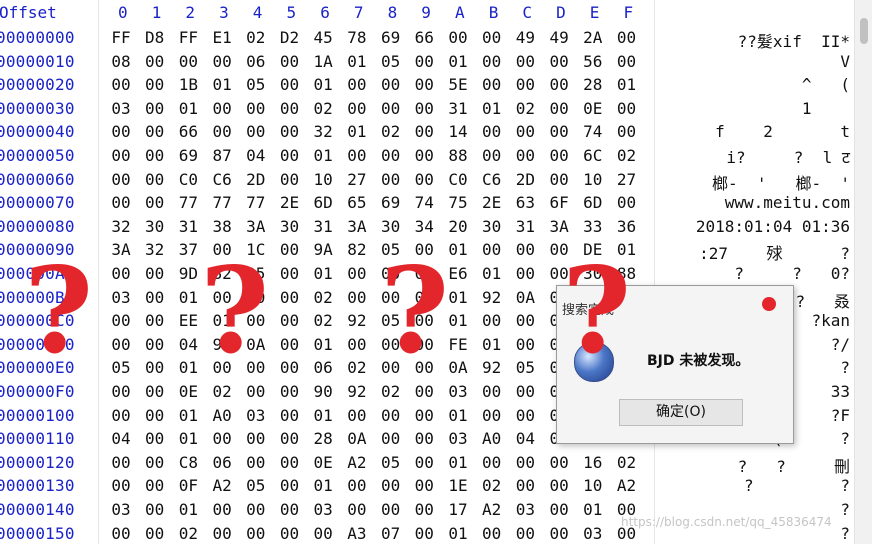  What do you see at coordinates (627, 179) in the screenshot?
I see `hex-byte: 27` at bounding box center [627, 179].